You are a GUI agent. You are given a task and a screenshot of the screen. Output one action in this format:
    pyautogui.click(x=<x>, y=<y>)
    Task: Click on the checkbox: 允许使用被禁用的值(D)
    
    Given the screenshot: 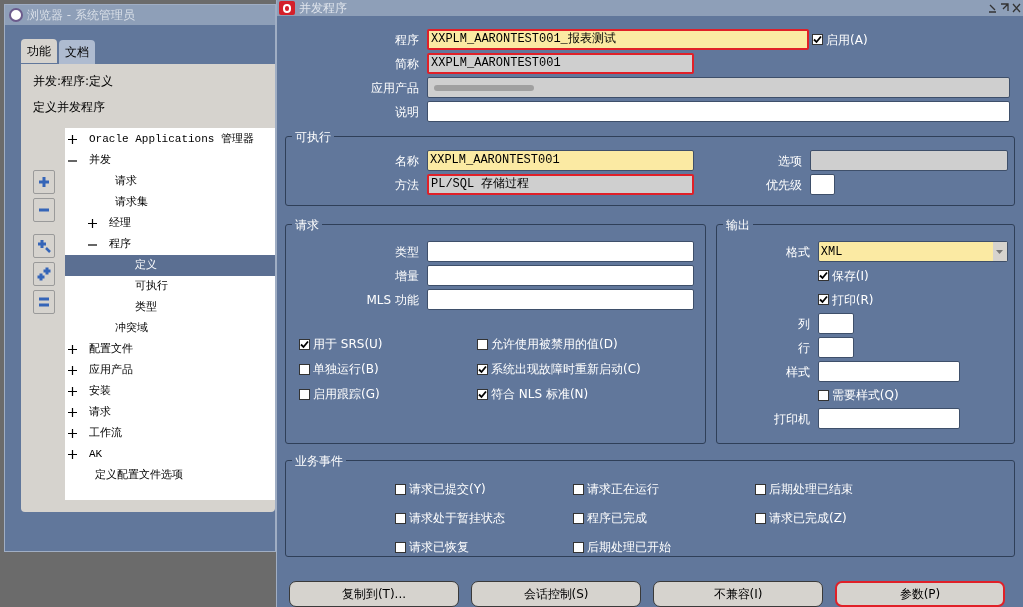 What is the action you would take?
    pyautogui.click(x=591, y=344)
    